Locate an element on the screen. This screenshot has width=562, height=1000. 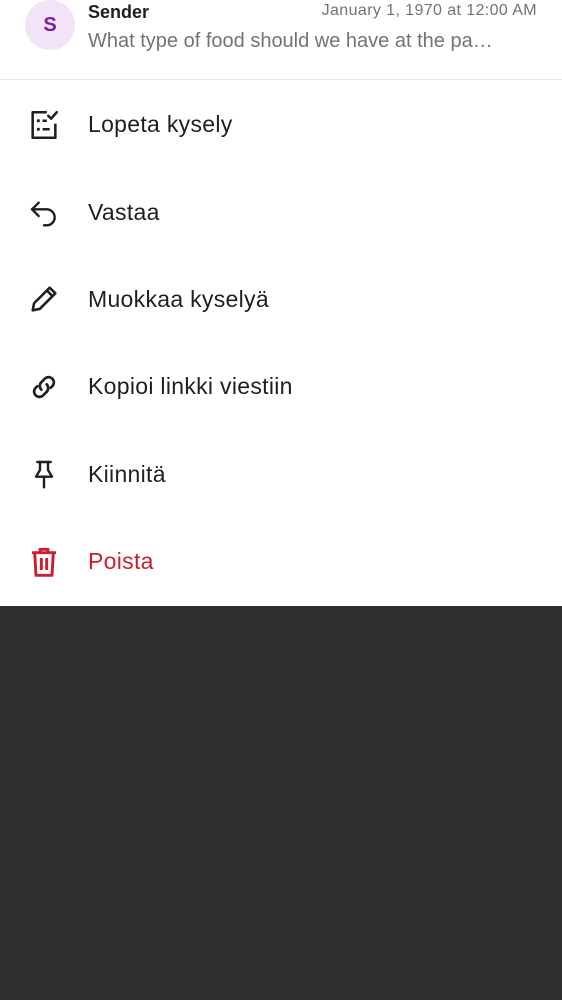
trash-icon is located at coordinates (44, 562).